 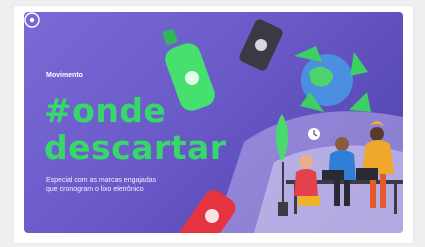 I want to click on clock-icon, so click(x=314, y=134).